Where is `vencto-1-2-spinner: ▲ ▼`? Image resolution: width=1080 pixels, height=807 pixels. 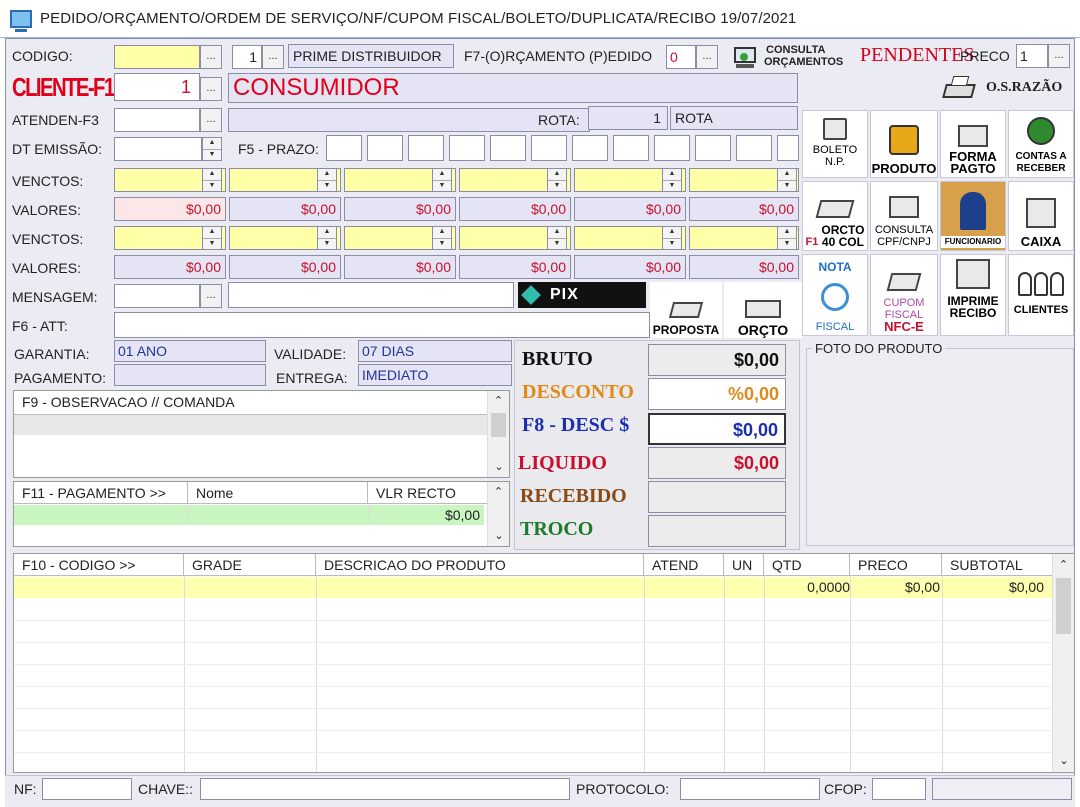
vencto-1-2-spinner: ▲ ▼ is located at coordinates (327, 180).